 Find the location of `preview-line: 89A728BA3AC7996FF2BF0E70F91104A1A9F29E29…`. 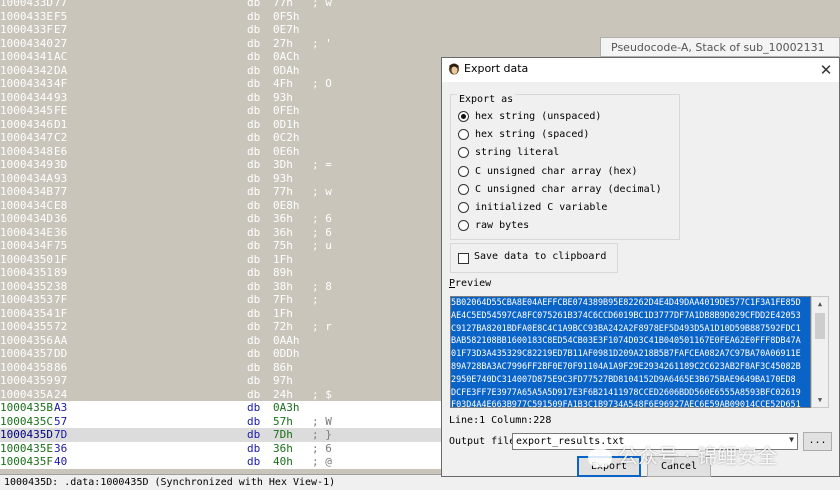

preview-line: 89A728BA3AC7996FF2BF0E70F91104A1A9F29E29… is located at coordinates (626, 366).